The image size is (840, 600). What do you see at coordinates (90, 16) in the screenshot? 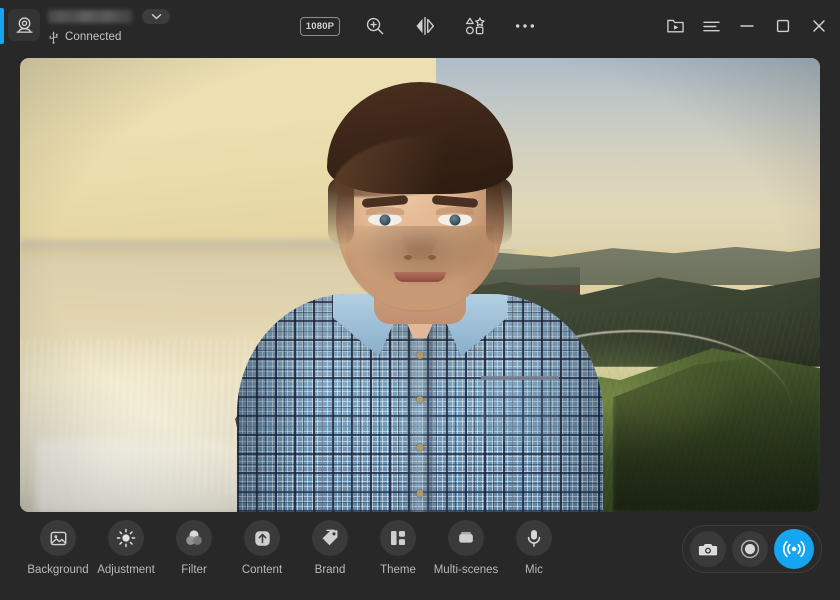
I see `device-name-redacted` at bounding box center [90, 16].